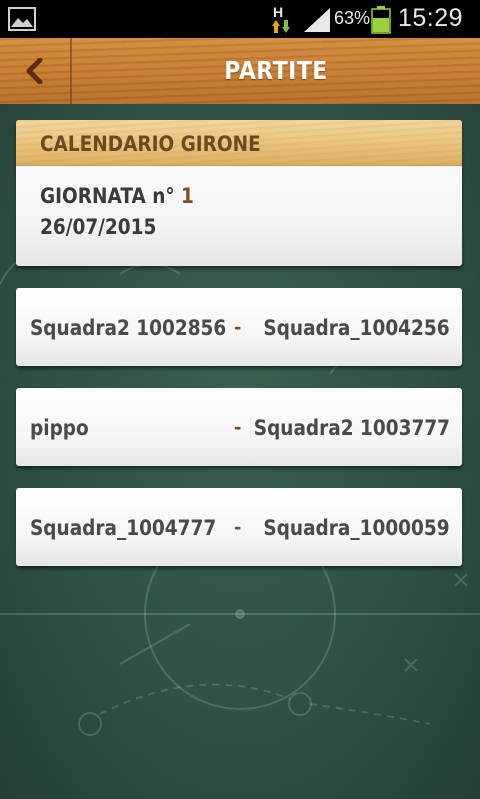 The height and width of the screenshot is (799, 480). I want to click on match-card: pippo - Squadra2 1003777, so click(239, 427).